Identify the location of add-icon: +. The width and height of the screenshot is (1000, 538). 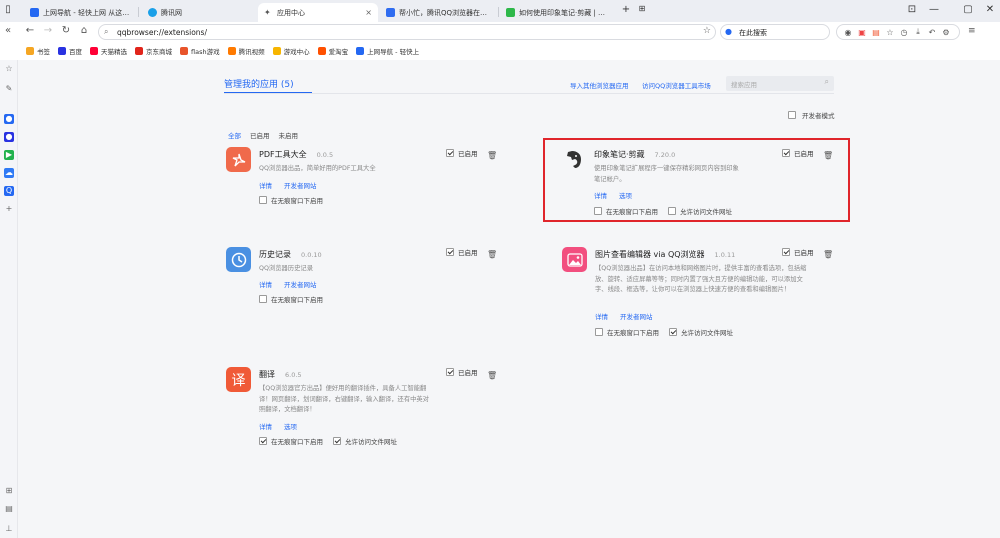
(9, 209).